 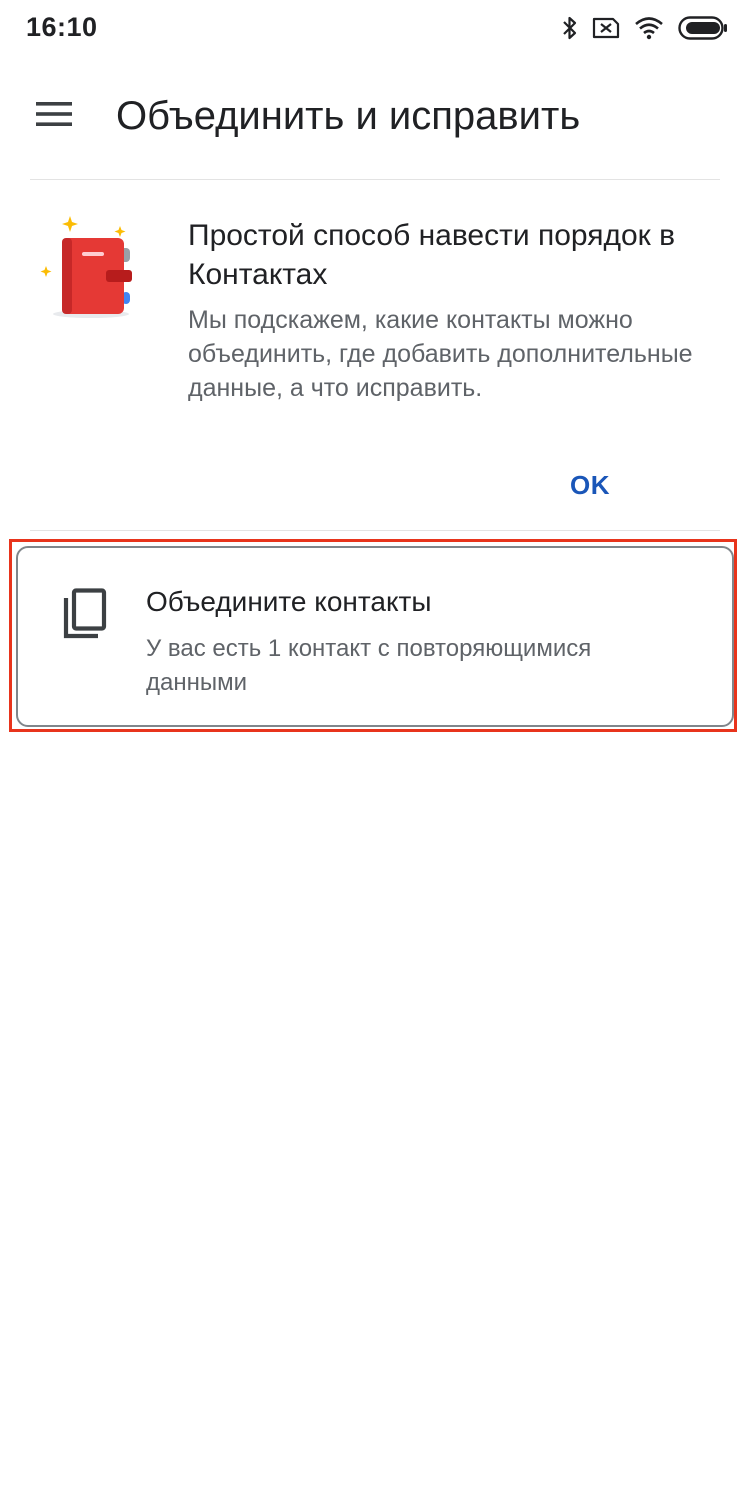 I want to click on no-sim-icon, so click(x=606, y=28).